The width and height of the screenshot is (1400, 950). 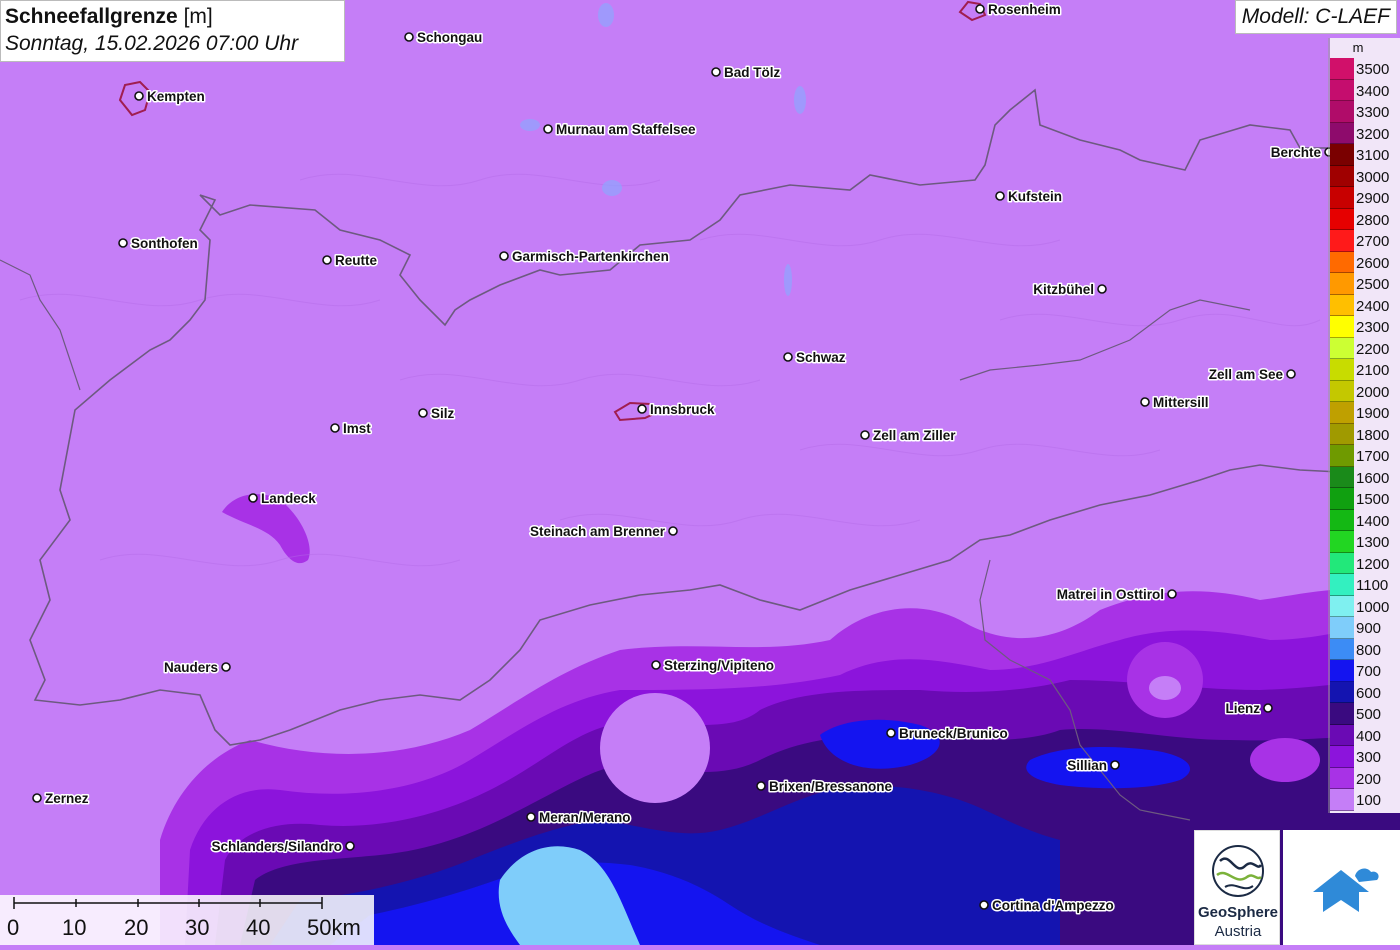 I want to click on legend-label: 1400, so click(x=1373, y=521).